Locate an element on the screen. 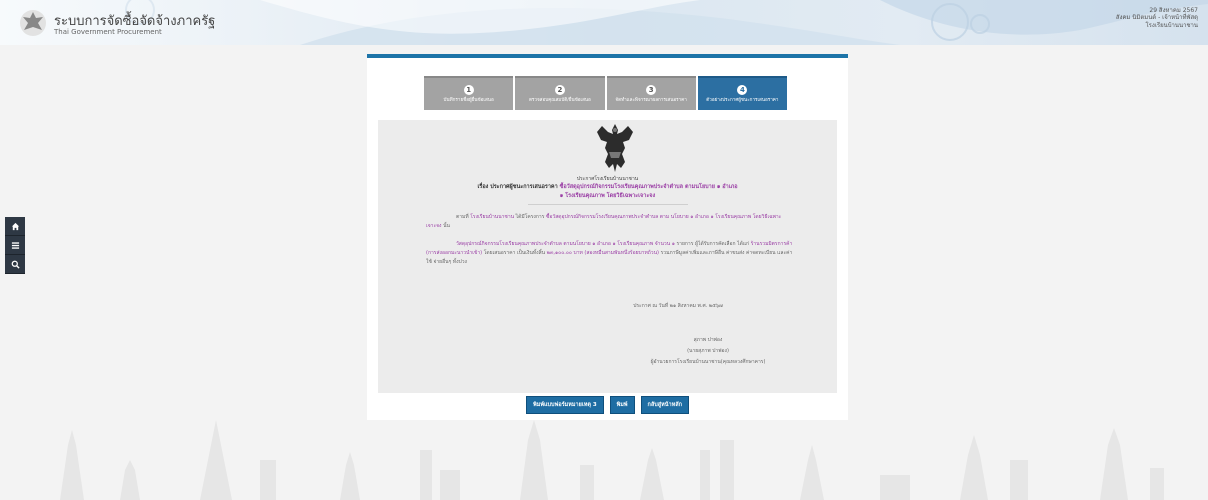  doc-subject-line2-text: ๑ โรงเรียนคุณภาพ โดยวิธีเฉพาะเจาะจง is located at coordinates (607, 196).